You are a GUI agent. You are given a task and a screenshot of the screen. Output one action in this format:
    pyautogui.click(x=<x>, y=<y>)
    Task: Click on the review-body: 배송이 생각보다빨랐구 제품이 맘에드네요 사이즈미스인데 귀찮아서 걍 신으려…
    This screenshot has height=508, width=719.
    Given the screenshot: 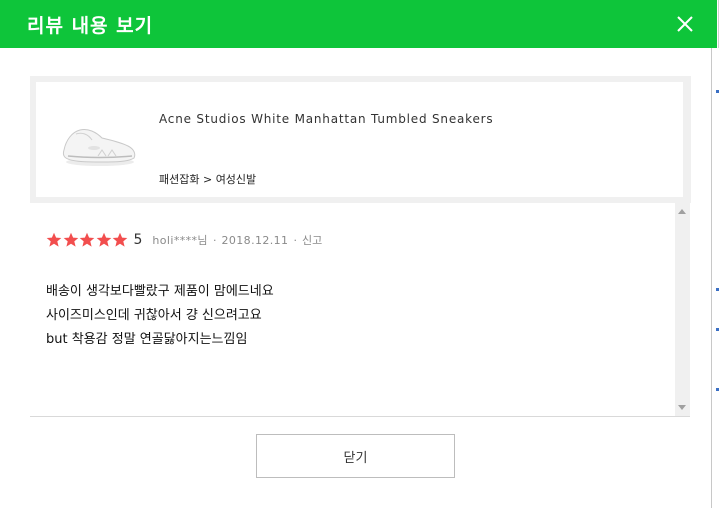 What is the action you would take?
    pyautogui.click(x=346, y=316)
    